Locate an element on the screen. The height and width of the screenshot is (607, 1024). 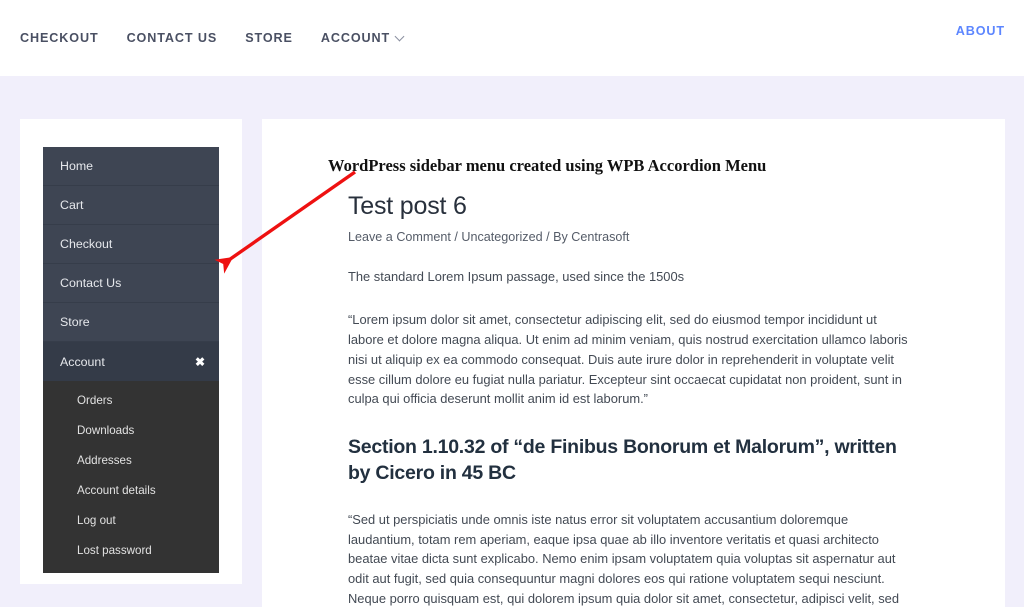
sidebar-item-label: Cart is located at coordinates (72, 205).